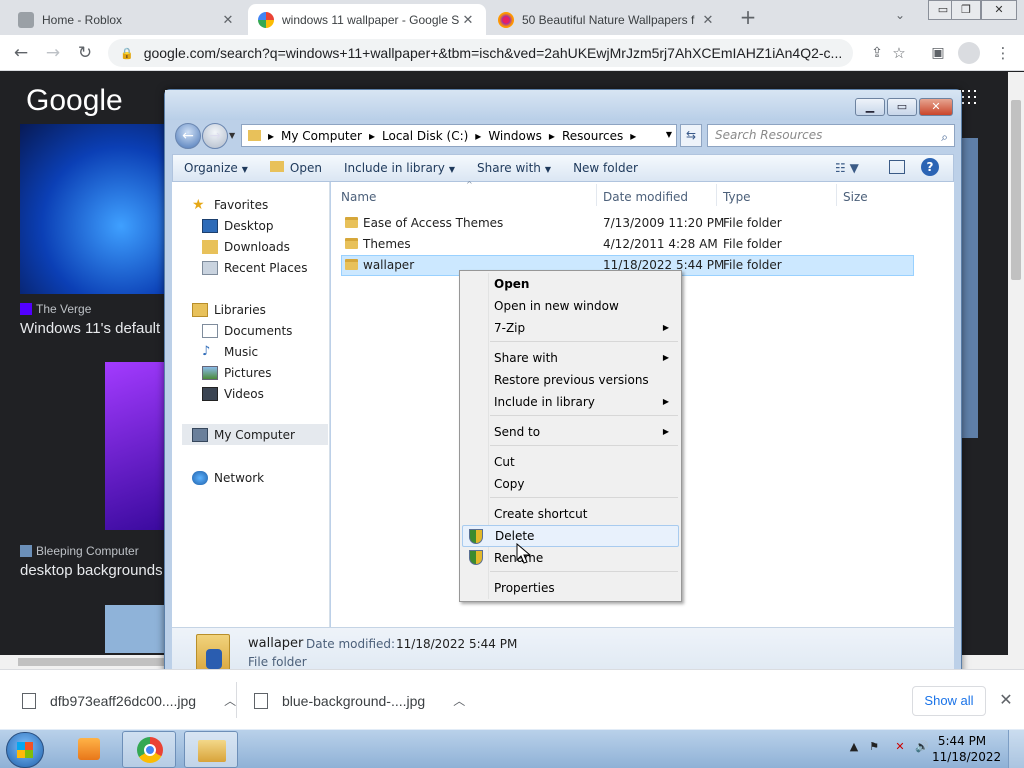 This screenshot has height=768, width=1024. What do you see at coordinates (129, 700) in the screenshot?
I see `download-item: dfb973eaff26dc00....jpg ︿` at bounding box center [129, 700].